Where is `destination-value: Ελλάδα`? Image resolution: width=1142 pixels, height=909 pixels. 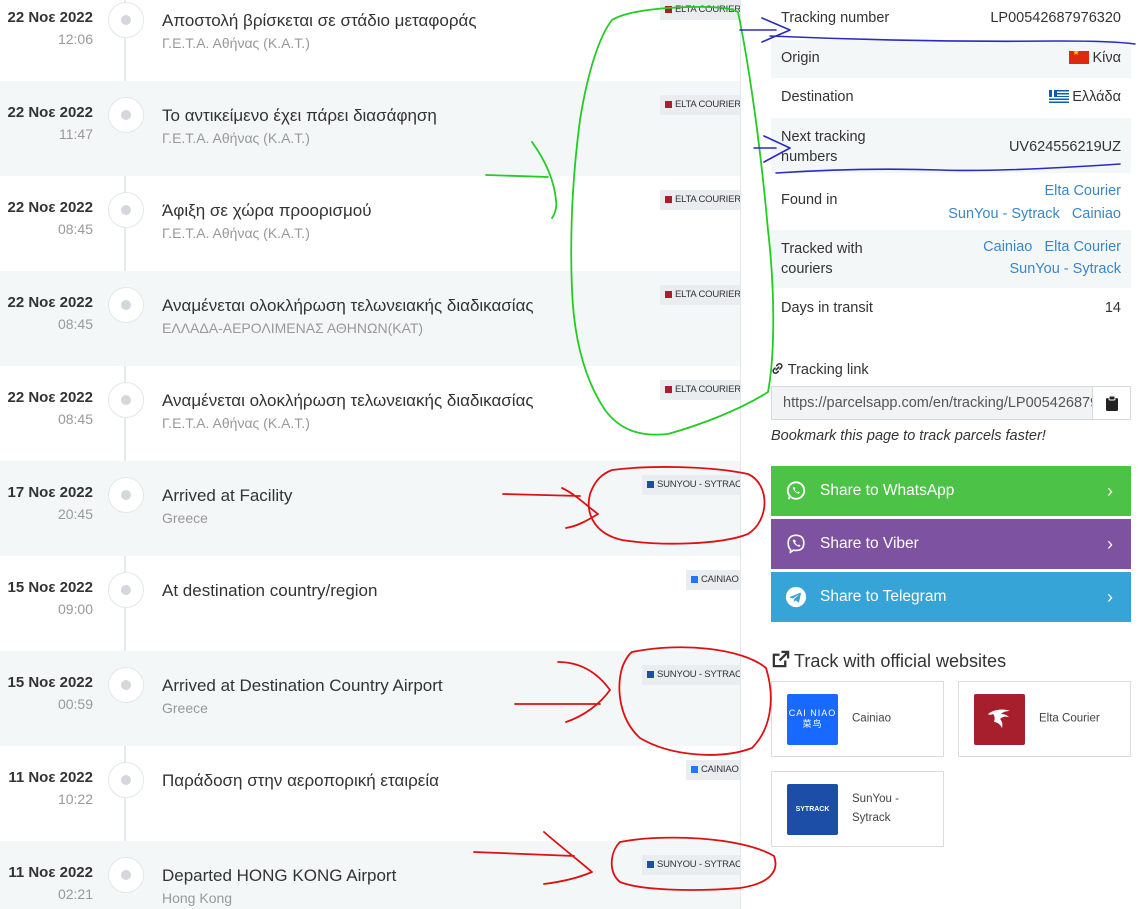 destination-value: Ελλάδα is located at coordinates (1085, 97).